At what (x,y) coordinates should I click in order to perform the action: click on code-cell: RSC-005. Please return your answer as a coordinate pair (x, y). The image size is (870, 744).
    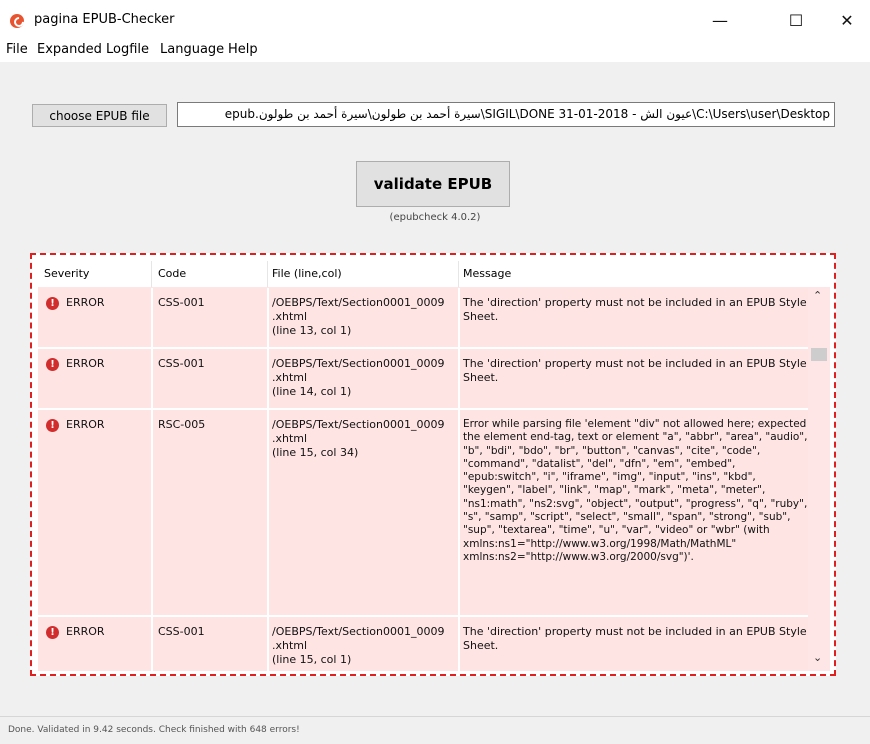
    Looking at the image, I should click on (182, 424).